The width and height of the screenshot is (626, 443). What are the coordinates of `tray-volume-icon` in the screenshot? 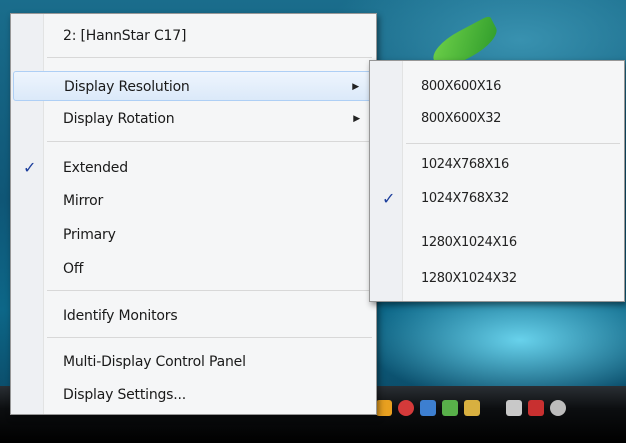 It's located at (558, 408).